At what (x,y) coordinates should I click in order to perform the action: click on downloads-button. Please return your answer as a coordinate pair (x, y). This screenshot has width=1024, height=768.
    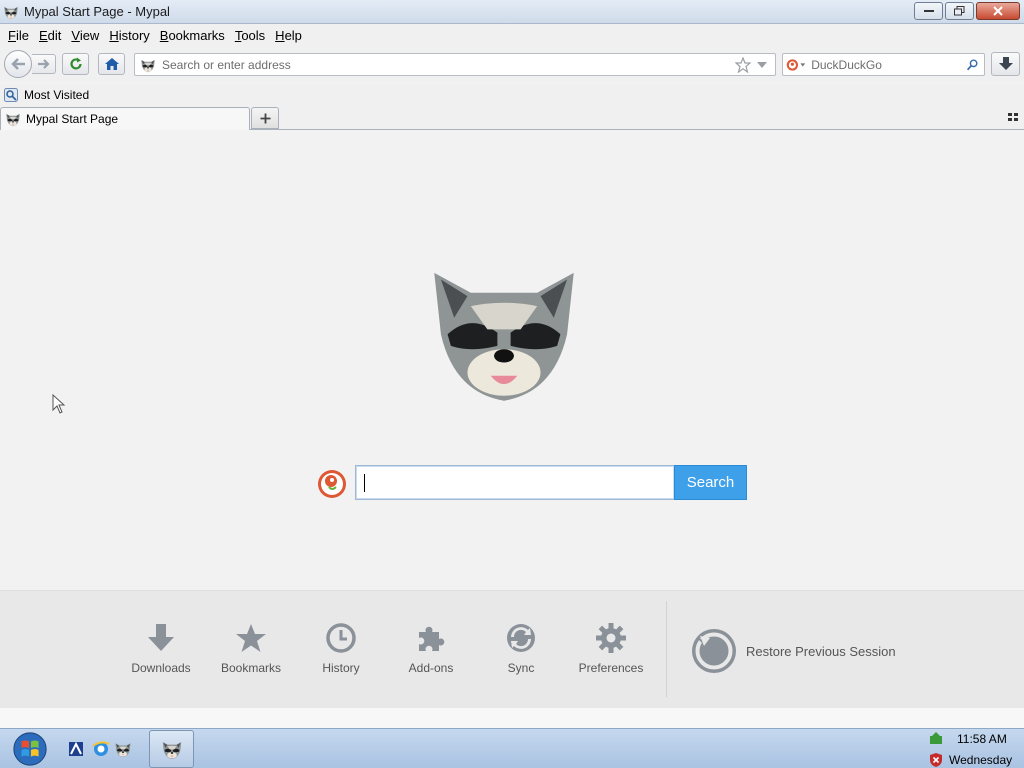
    Looking at the image, I should click on (1005, 64).